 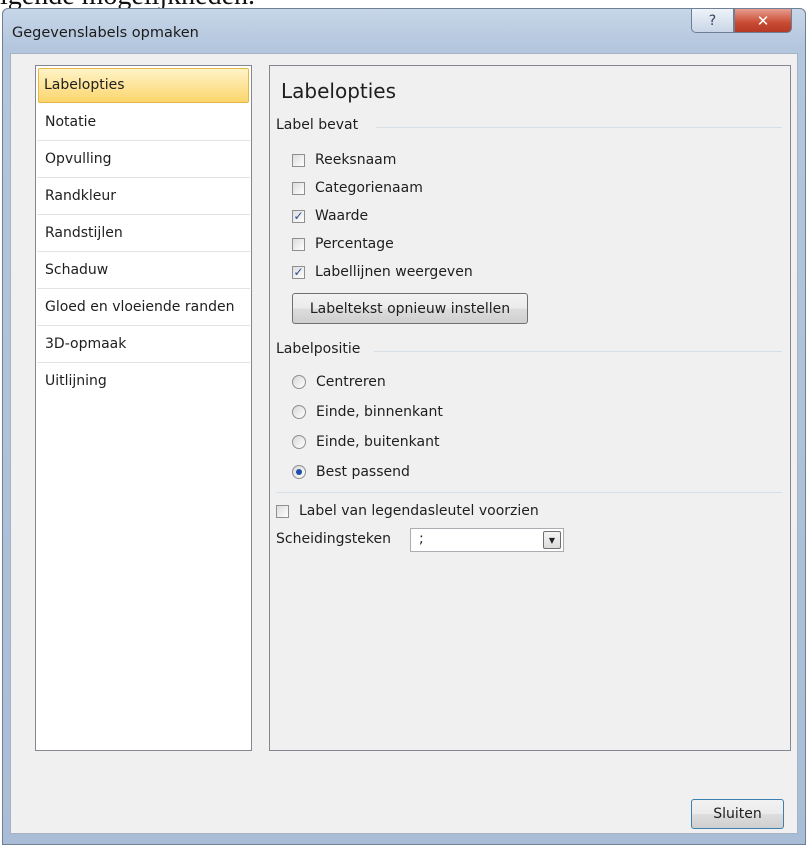 I want to click on radio-label: Best passend, so click(x=363, y=472).